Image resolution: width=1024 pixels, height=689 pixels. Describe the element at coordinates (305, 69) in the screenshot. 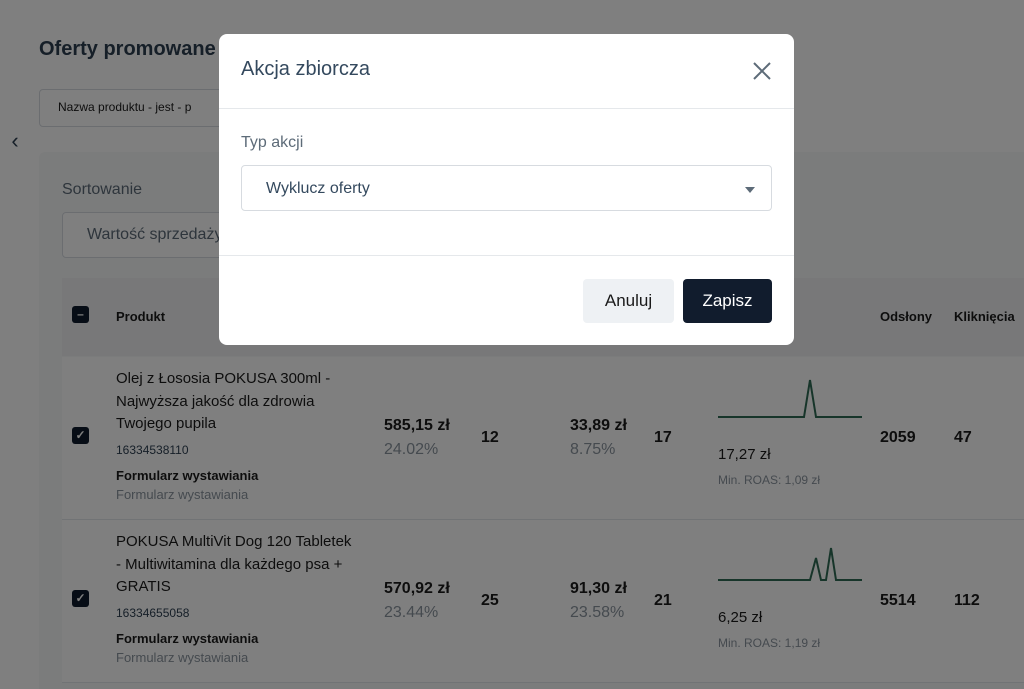

I see `modal-title: Akcja zbiorcza` at that location.